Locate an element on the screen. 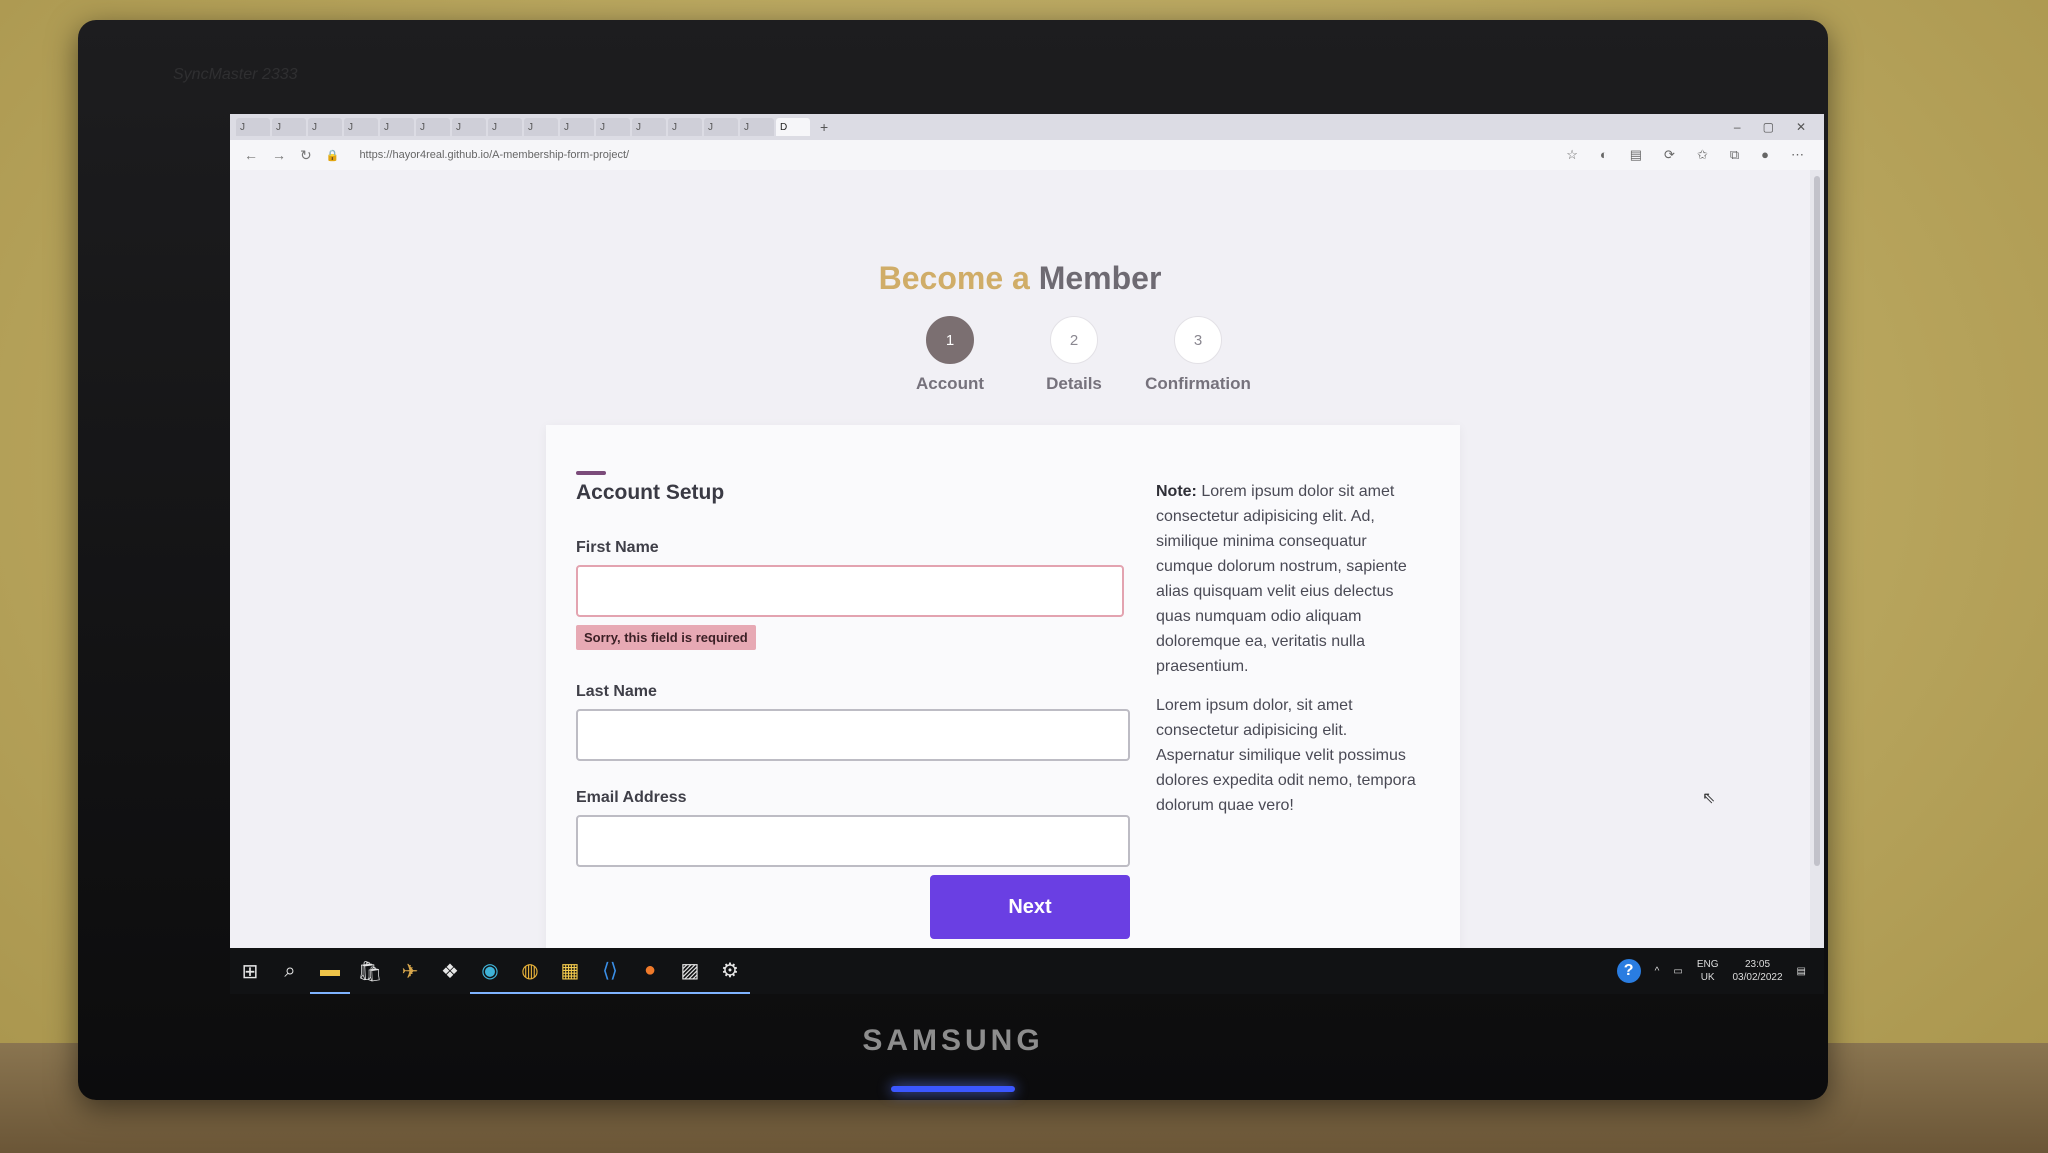  note-label: Note: is located at coordinates (1176, 491).